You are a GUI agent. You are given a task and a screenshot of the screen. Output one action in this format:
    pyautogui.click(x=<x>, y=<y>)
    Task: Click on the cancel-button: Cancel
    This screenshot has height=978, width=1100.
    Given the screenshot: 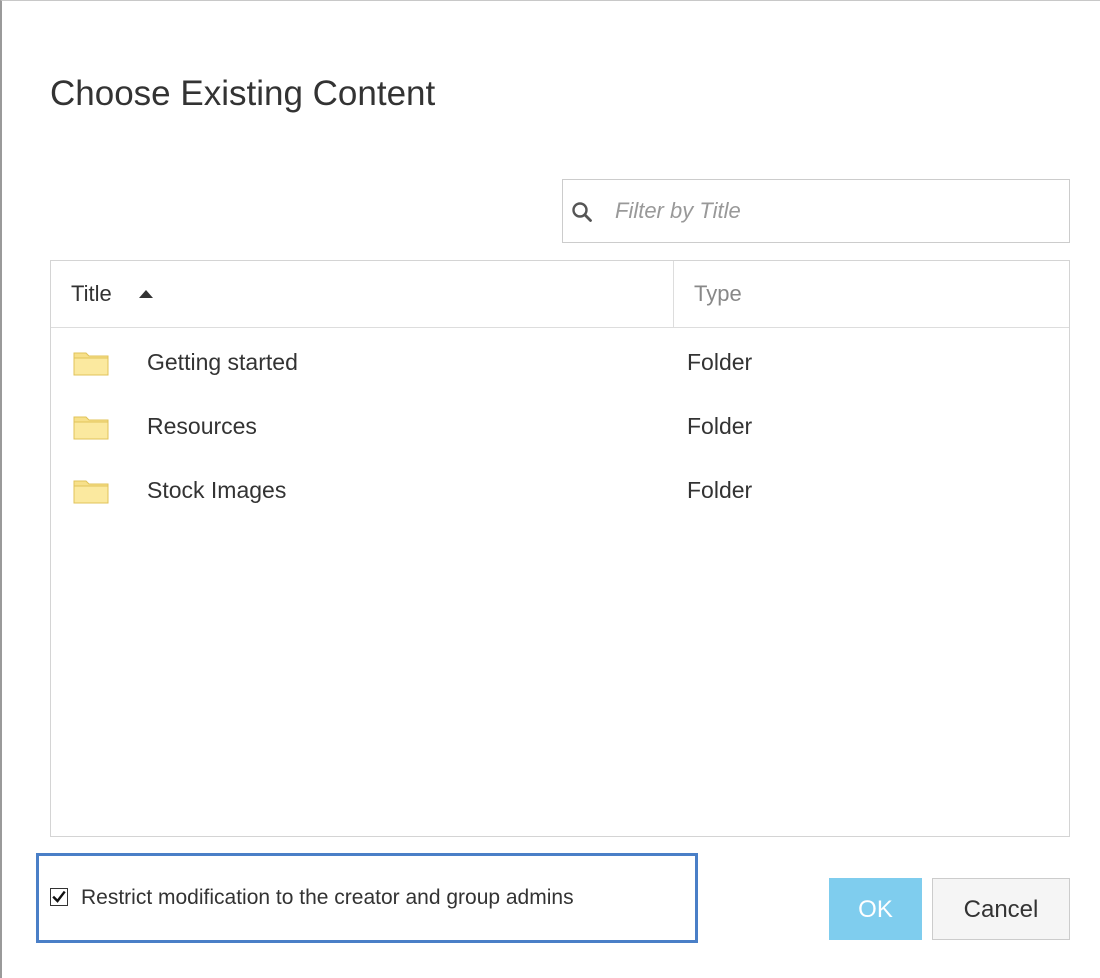 What is the action you would take?
    pyautogui.click(x=1001, y=909)
    